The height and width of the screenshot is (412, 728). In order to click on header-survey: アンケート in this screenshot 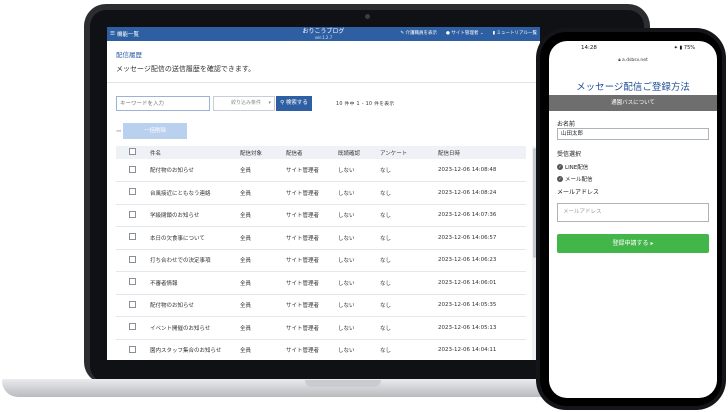, I will do `click(394, 153)`.